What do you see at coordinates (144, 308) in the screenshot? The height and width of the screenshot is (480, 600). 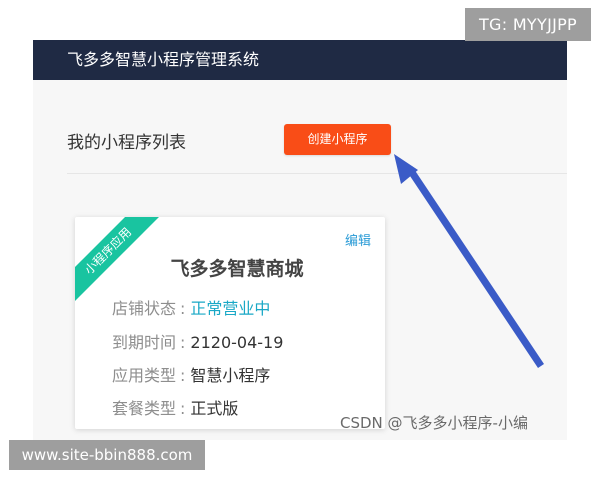 I see `info-label: 店铺状态` at bounding box center [144, 308].